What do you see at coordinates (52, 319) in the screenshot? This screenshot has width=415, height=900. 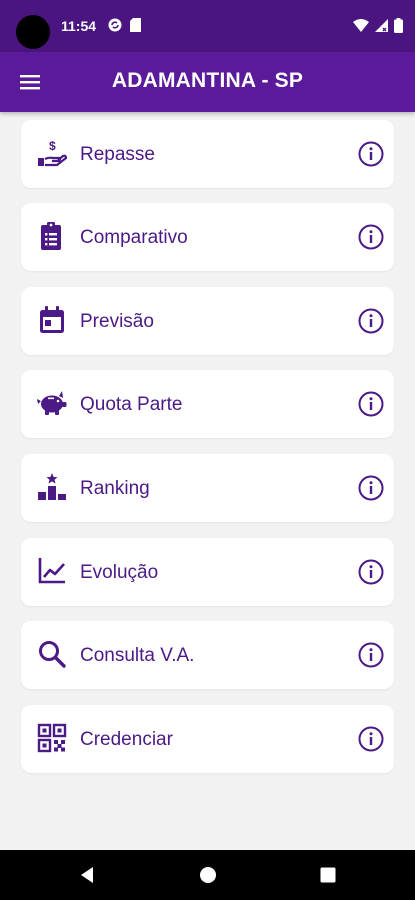 I see `calendar-icon` at bounding box center [52, 319].